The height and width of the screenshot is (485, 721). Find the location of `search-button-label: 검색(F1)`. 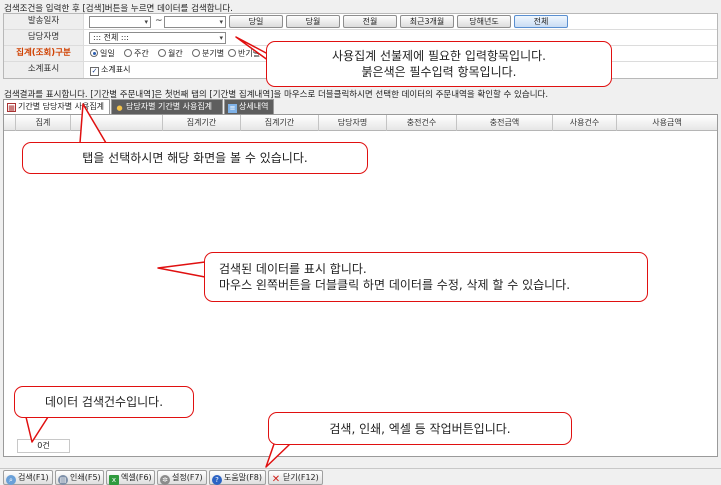

search-button-label: 검색(F1) is located at coordinates (33, 477).